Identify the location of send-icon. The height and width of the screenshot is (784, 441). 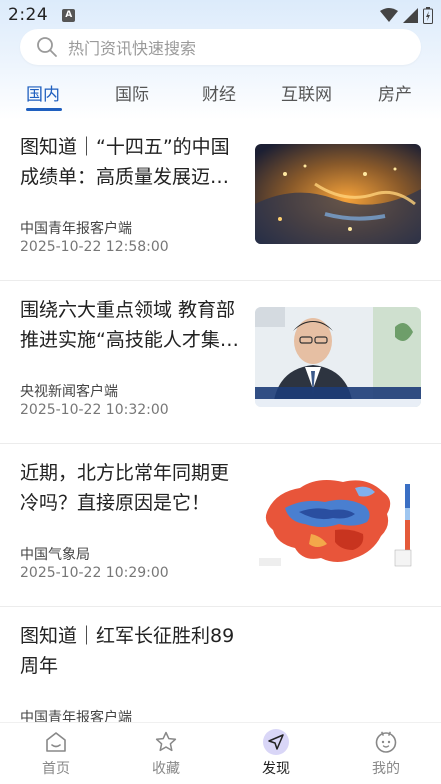
(276, 742).